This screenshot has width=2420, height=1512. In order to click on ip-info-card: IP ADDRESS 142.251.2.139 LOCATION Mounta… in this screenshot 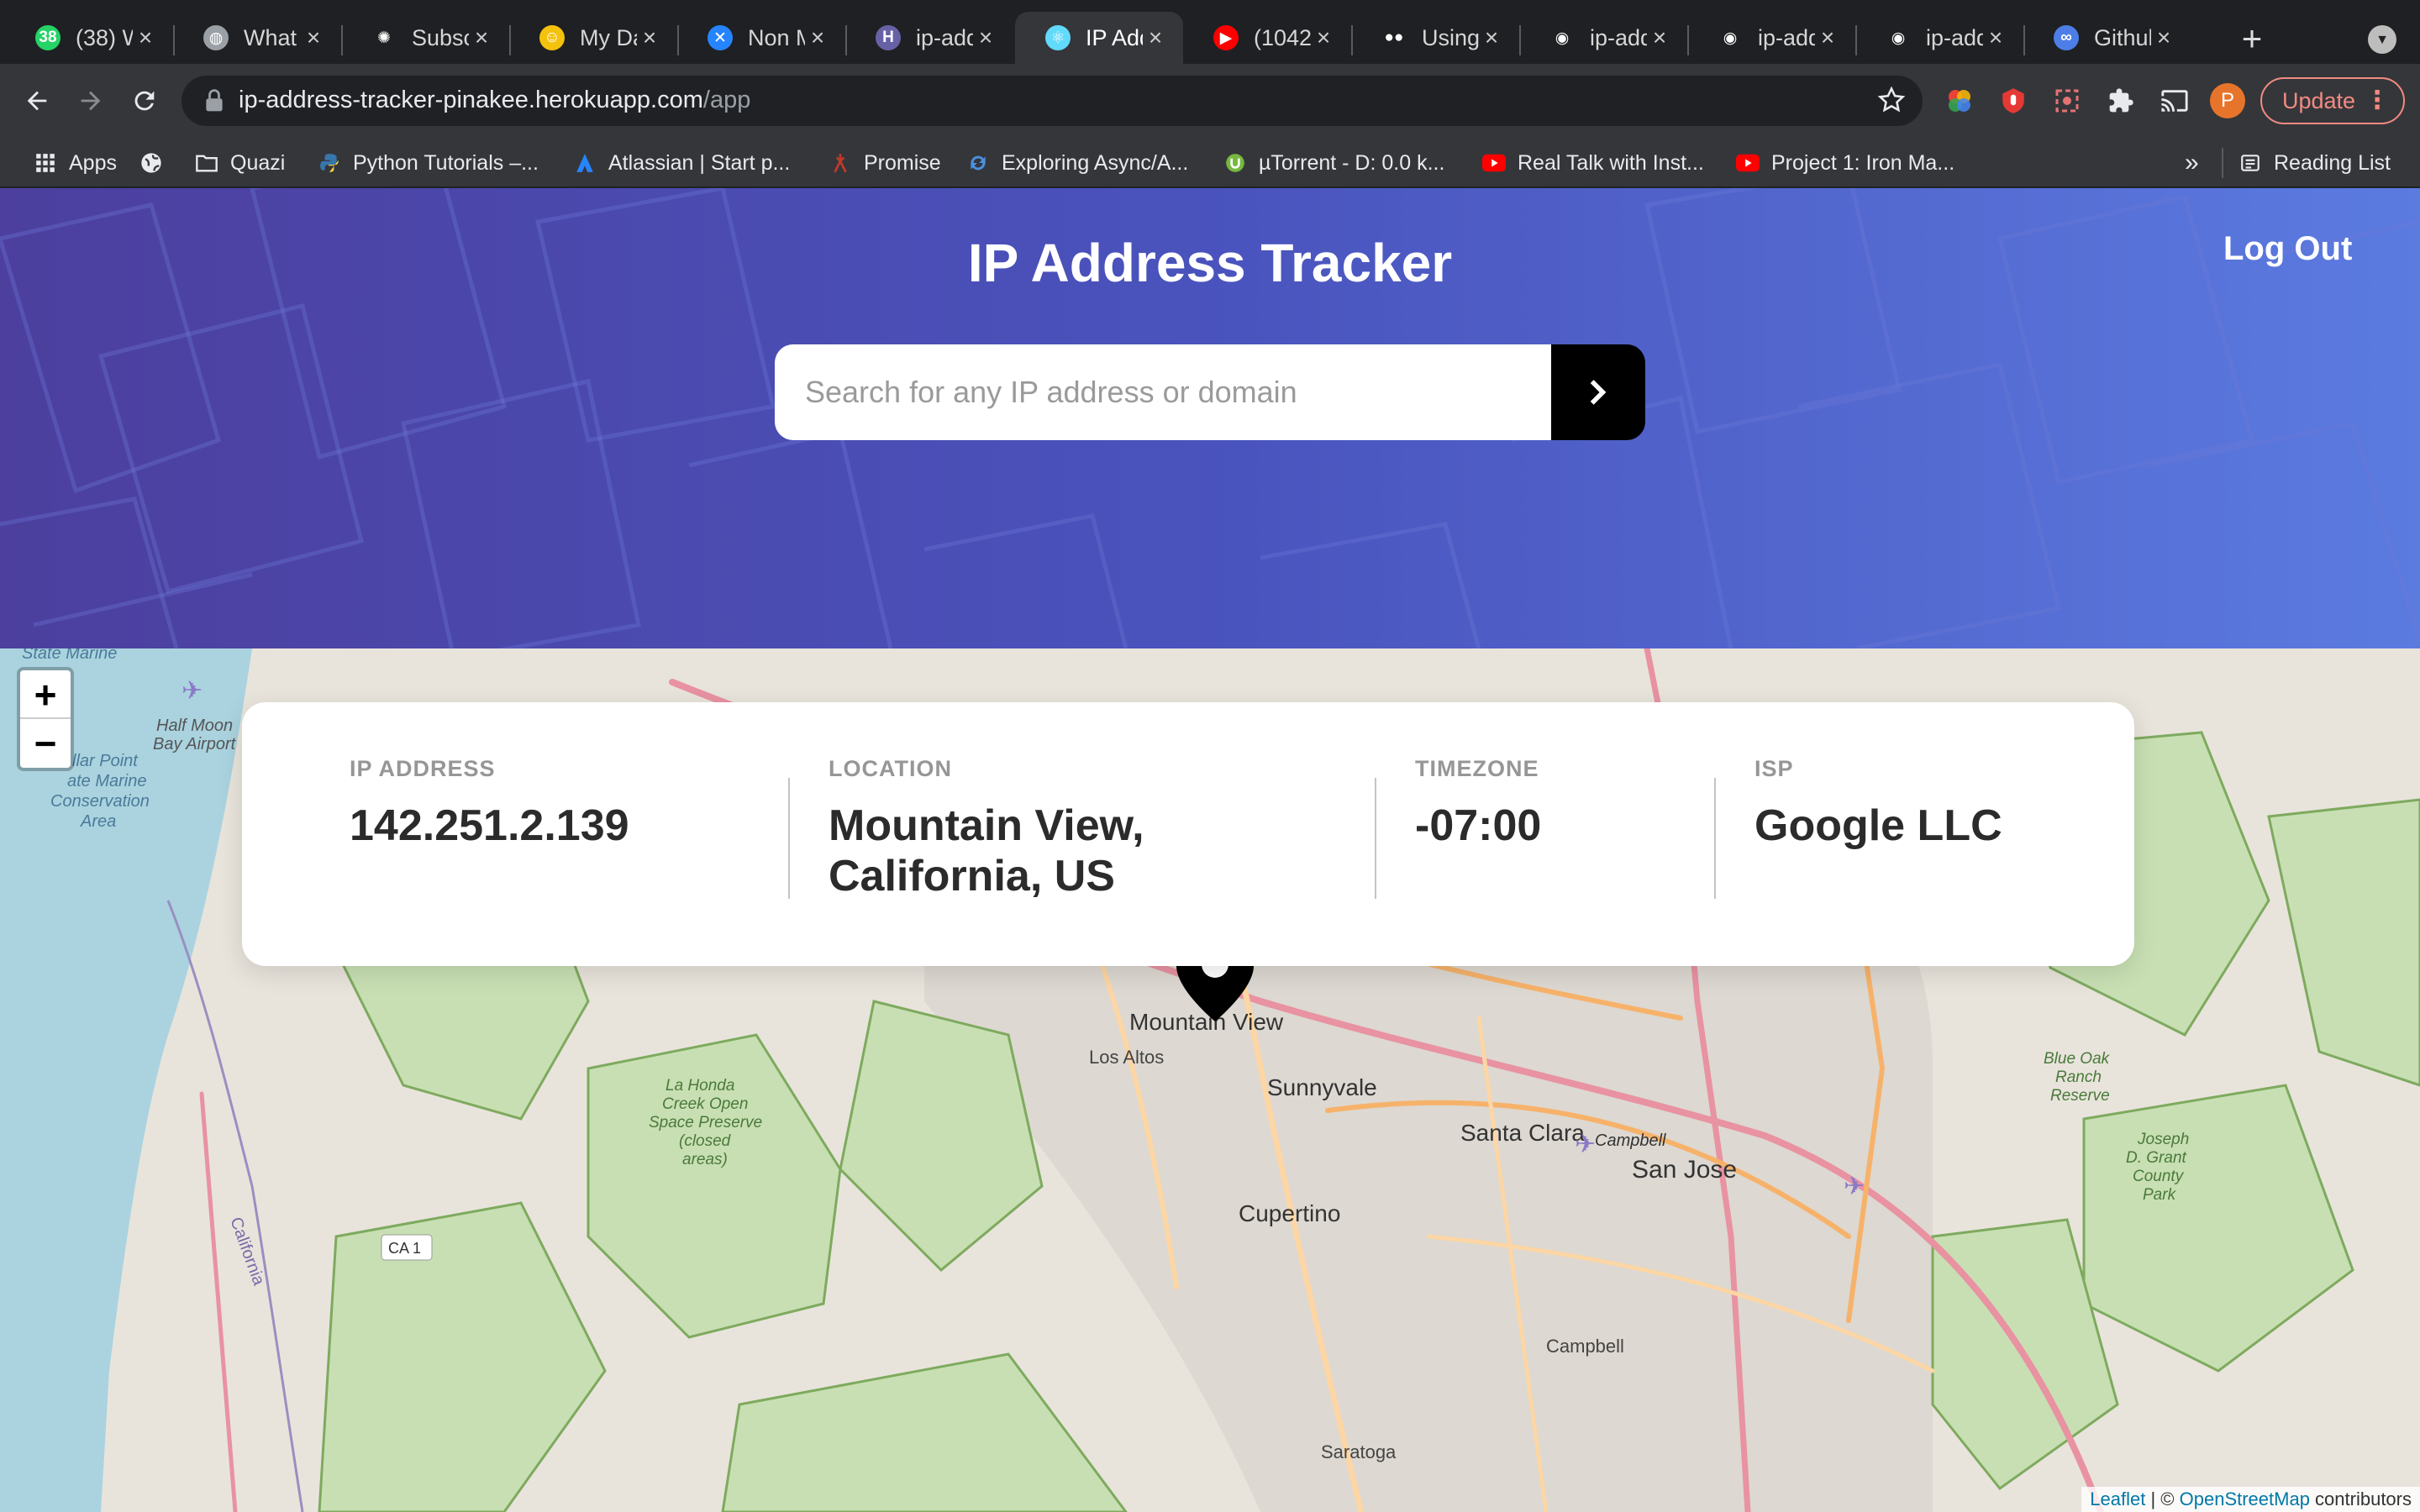, I will do `click(1188, 834)`.